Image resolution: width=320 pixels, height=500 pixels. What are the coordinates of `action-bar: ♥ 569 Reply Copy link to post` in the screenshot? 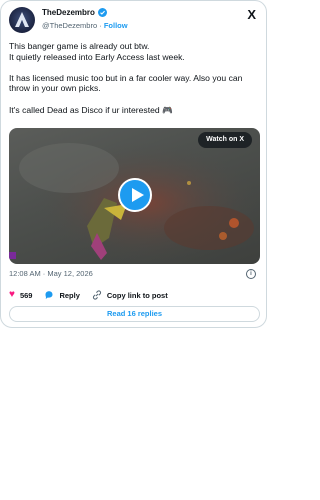 It's located at (94, 295).